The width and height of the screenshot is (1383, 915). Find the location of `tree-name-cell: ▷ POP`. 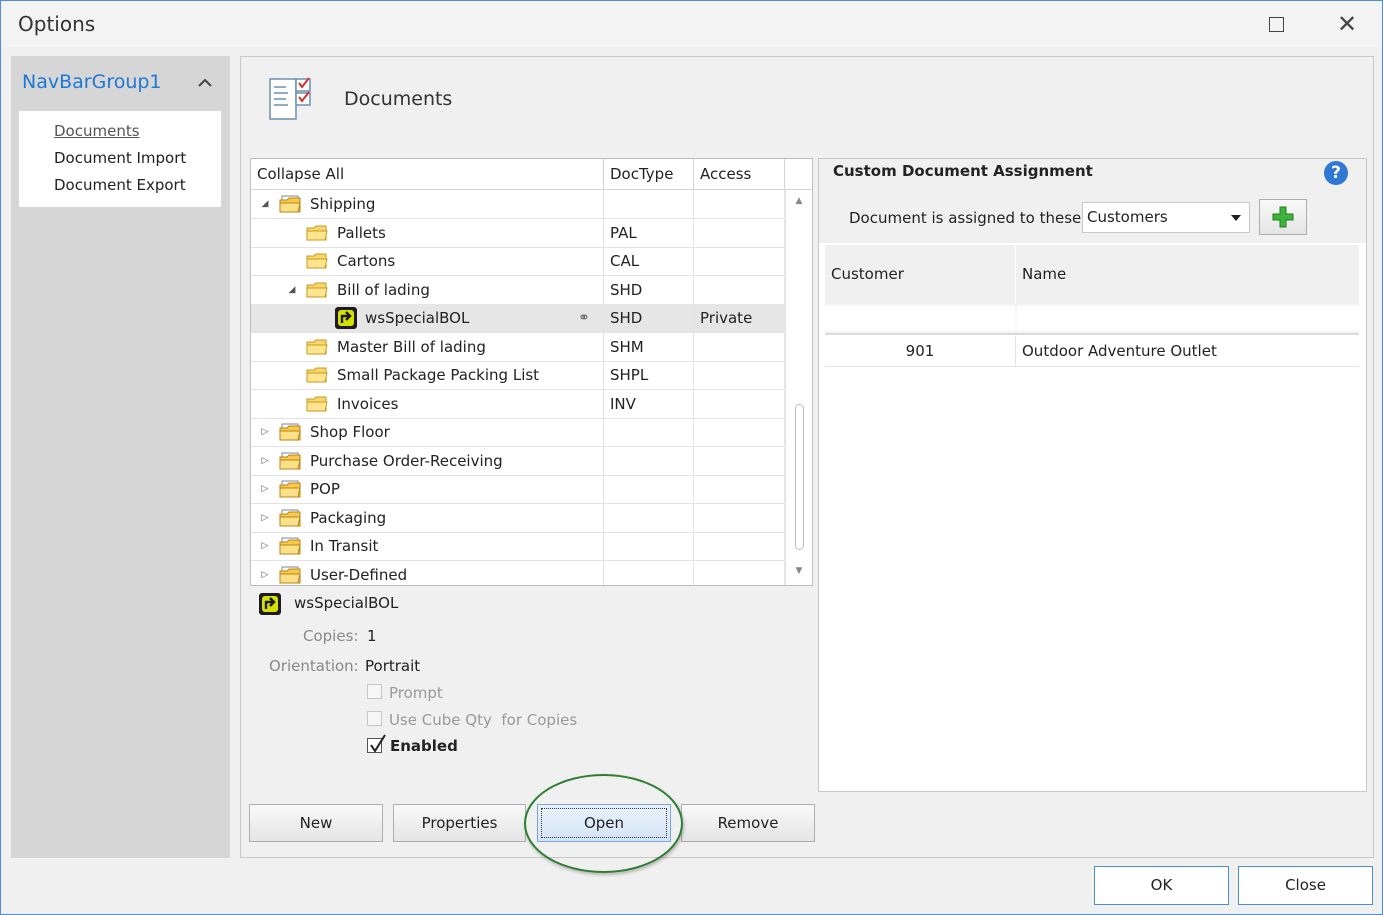

tree-name-cell: ▷ POP is located at coordinates (427, 489).